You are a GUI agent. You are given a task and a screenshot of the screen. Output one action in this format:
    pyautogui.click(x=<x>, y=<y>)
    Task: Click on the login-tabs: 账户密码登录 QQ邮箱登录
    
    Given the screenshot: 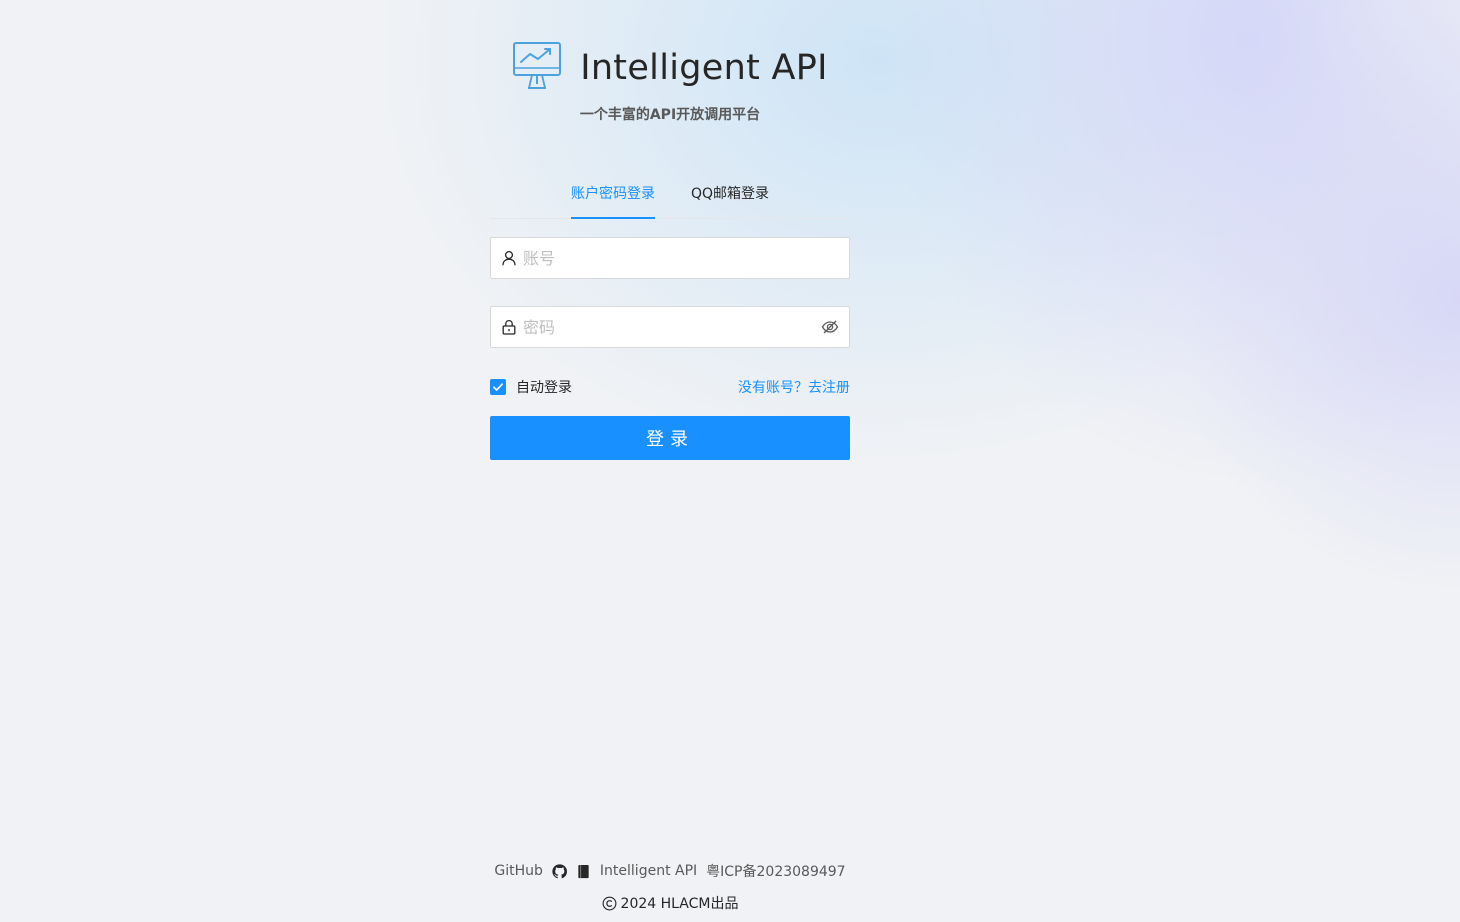 What is the action you would take?
    pyautogui.click(x=670, y=195)
    